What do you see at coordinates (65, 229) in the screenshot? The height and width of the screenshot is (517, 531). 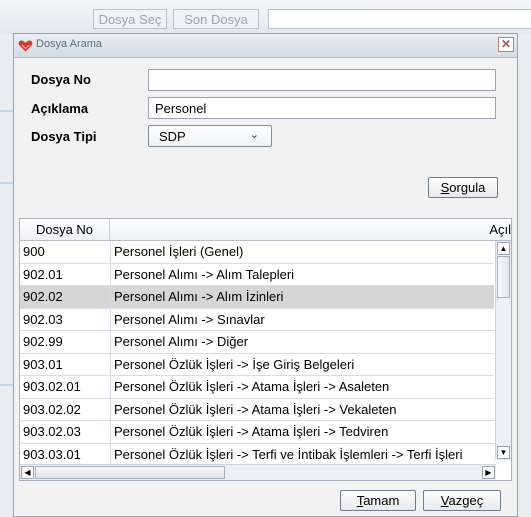 I see `column-header-dosya-no: Dosya No` at bounding box center [65, 229].